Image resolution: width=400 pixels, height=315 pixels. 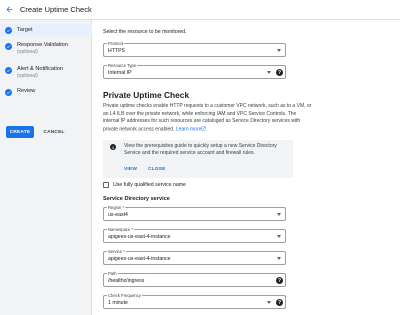 I want to click on field-value: 1 minute, so click(x=118, y=303).